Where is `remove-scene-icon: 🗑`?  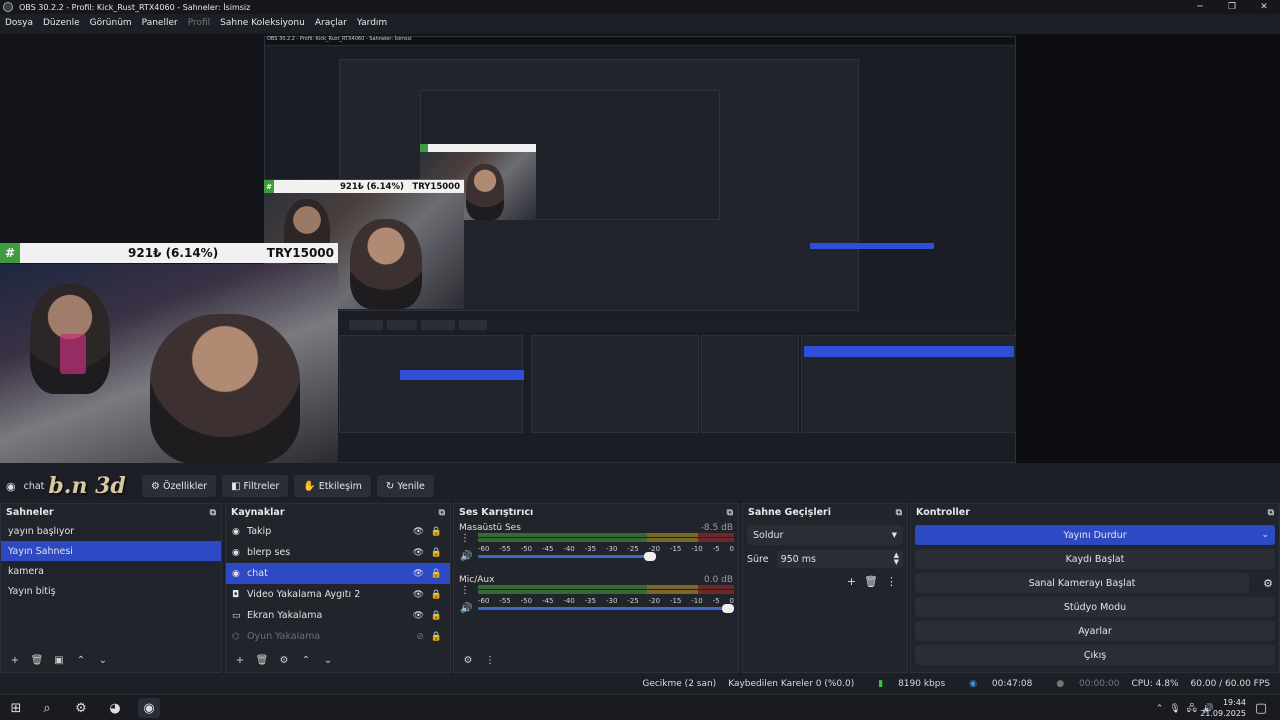
remove-scene-icon: 🗑 is located at coordinates (37, 660).